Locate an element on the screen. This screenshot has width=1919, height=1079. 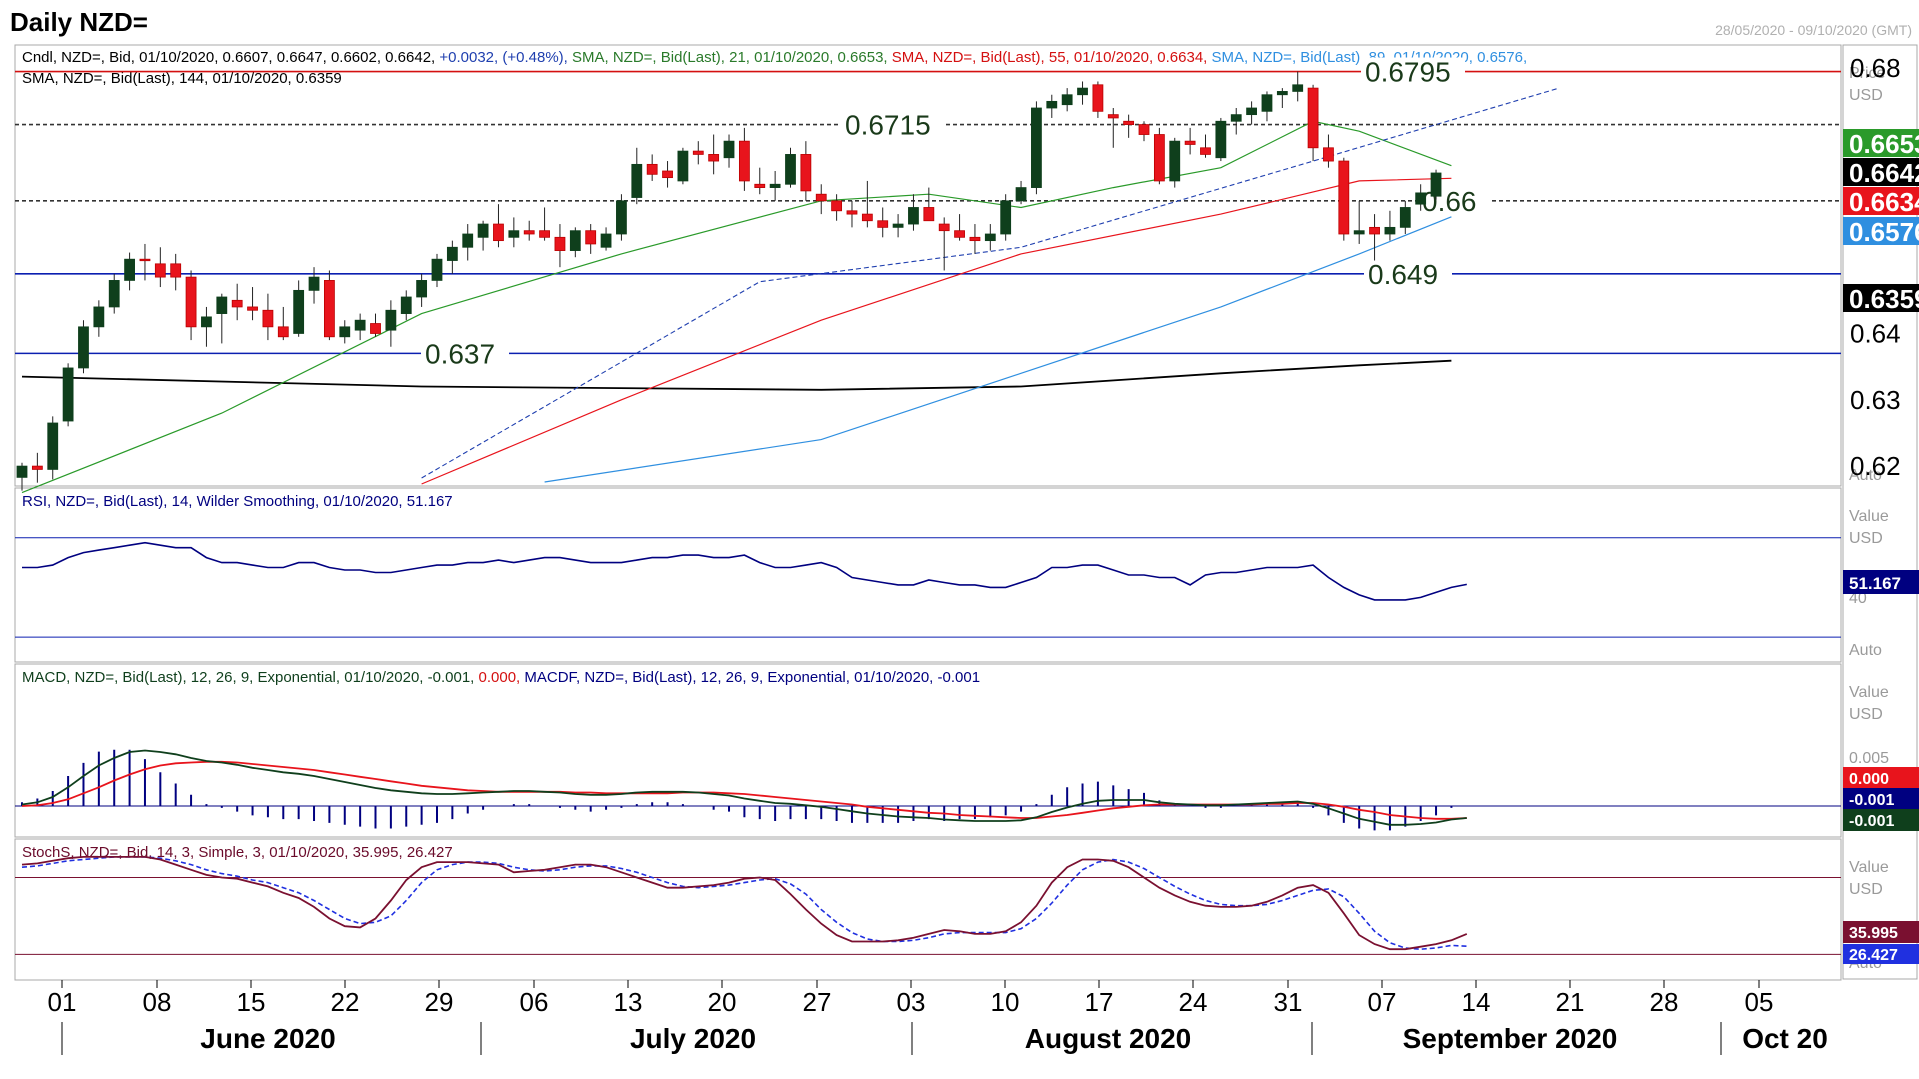
x-day-label: 08 is located at coordinates (157, 1002).